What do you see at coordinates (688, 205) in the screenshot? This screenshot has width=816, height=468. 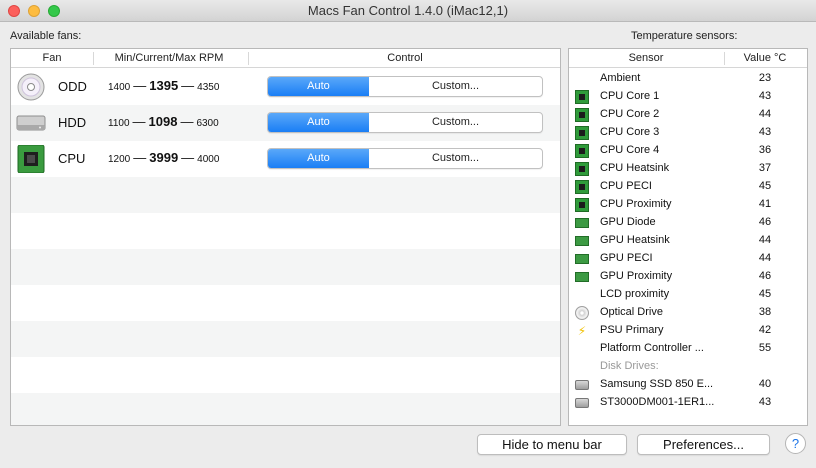 I see `sensor-row: CPU Proximity 41` at bounding box center [688, 205].